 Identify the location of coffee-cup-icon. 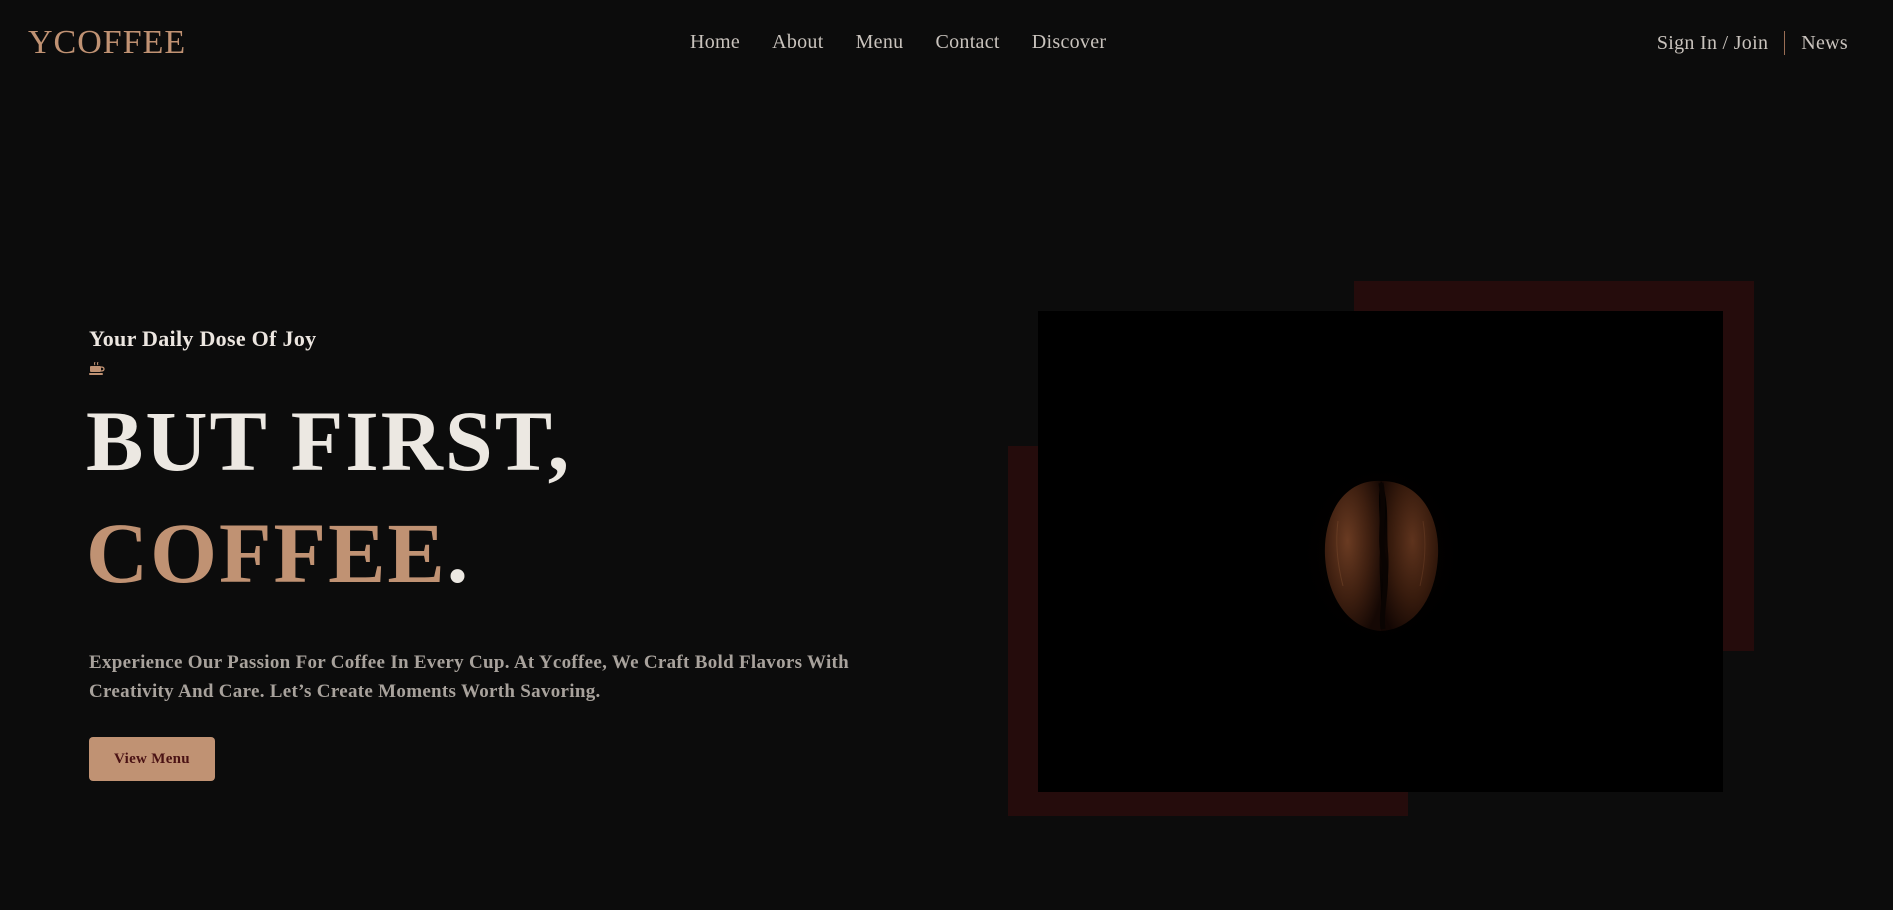
(97, 368).